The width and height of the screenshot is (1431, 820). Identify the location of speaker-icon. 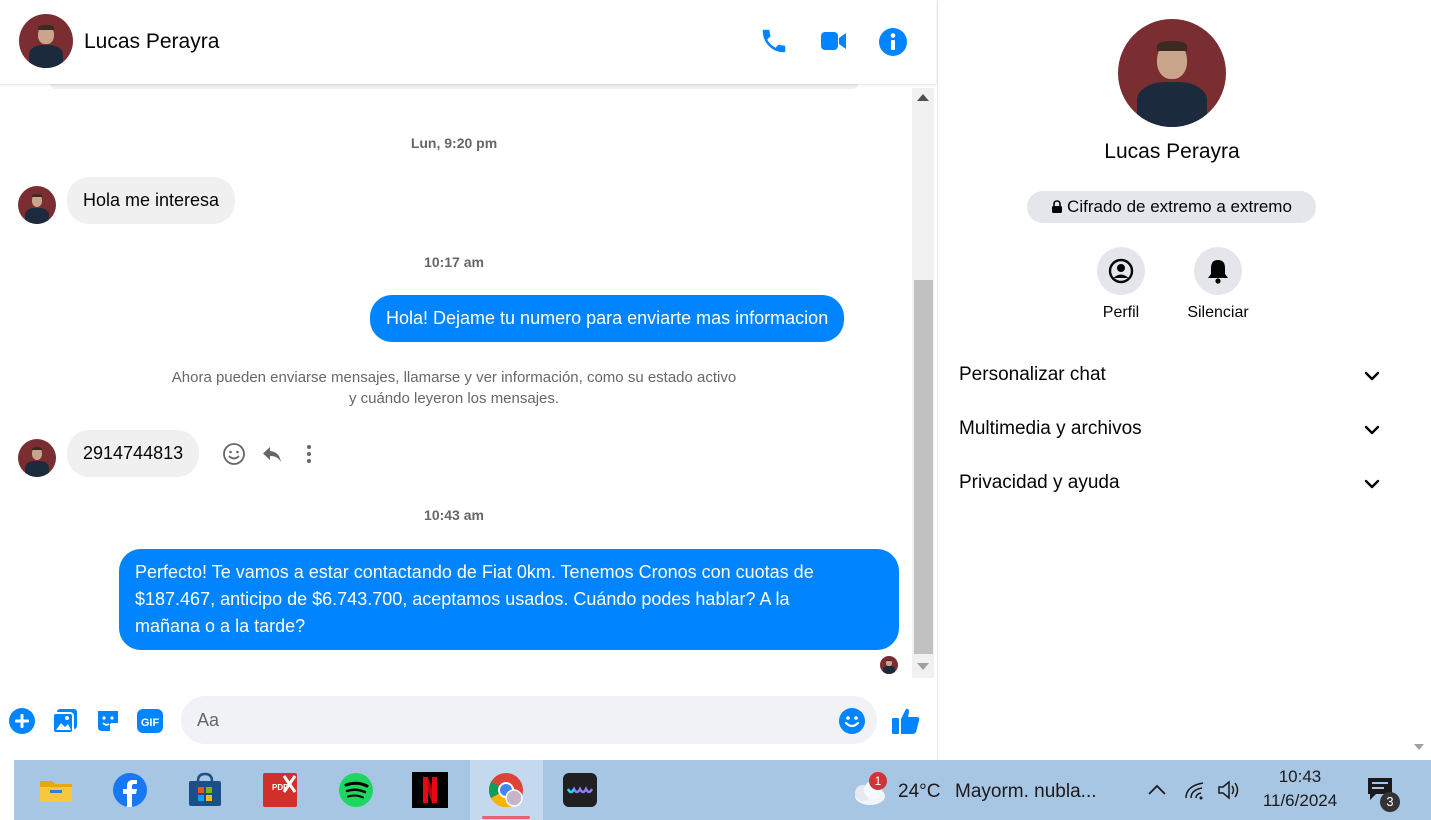
(1228, 790).